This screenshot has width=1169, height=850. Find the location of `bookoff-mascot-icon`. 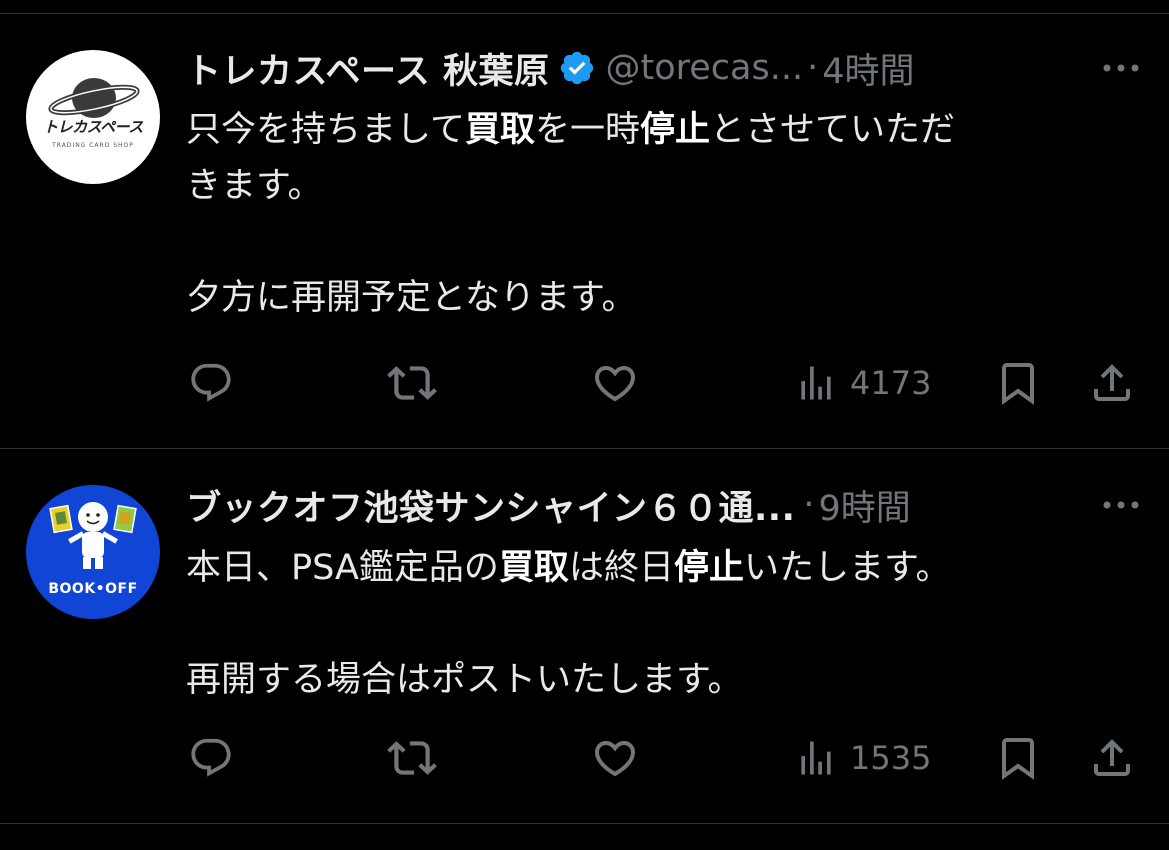

bookoff-mascot-icon is located at coordinates (93, 535).